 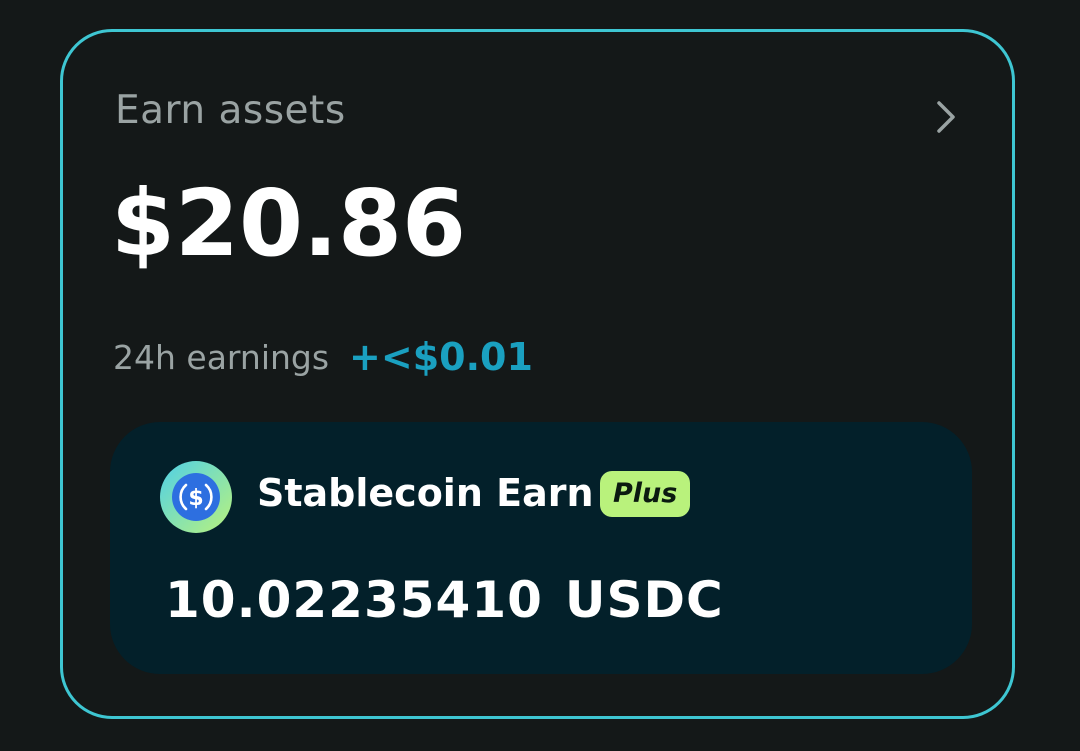 I want to click on earnings-label: 24h earnings, so click(x=221, y=357).